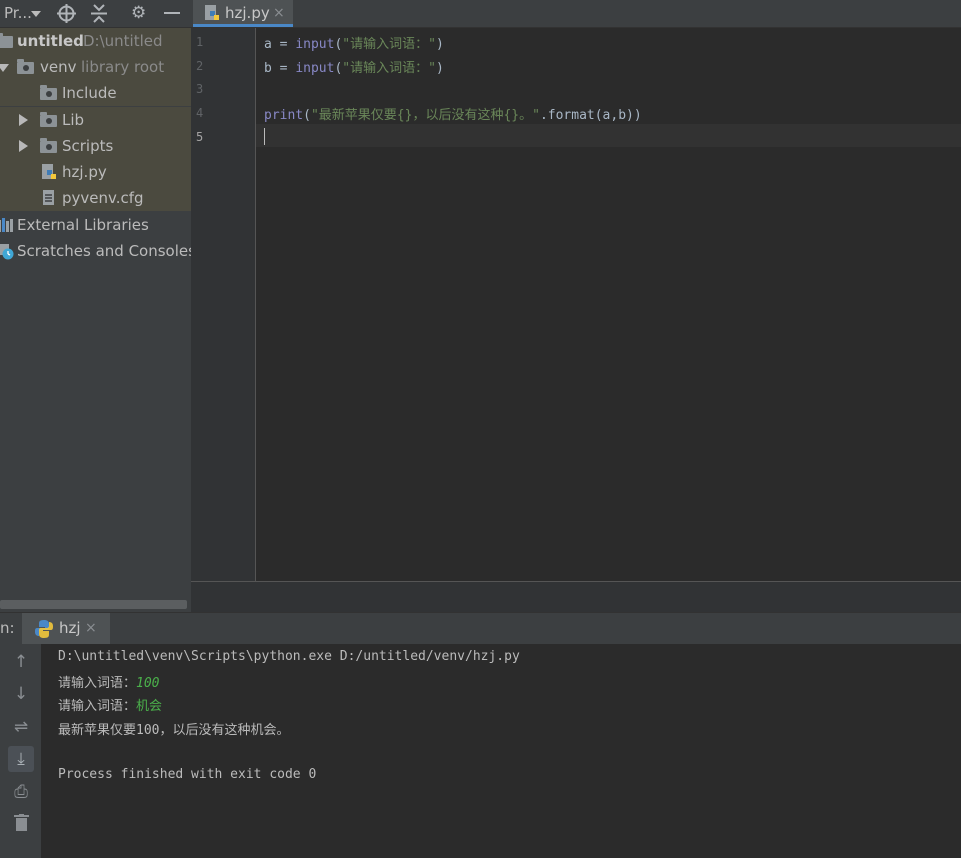  I want to click on tree-node-include: Include, so click(95, 93).